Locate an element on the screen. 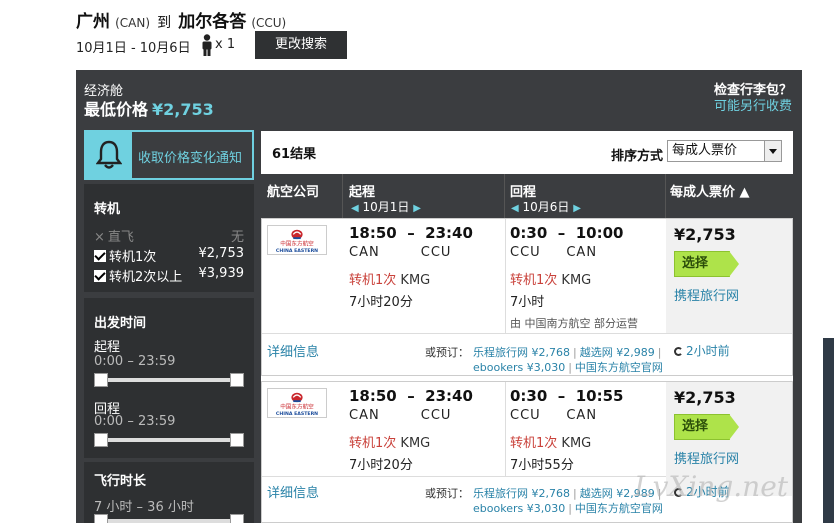  vendor-links-1: 乐程旅行网 ¥2,768 | 越选网 ¥2,989 | is located at coordinates (567, 352).